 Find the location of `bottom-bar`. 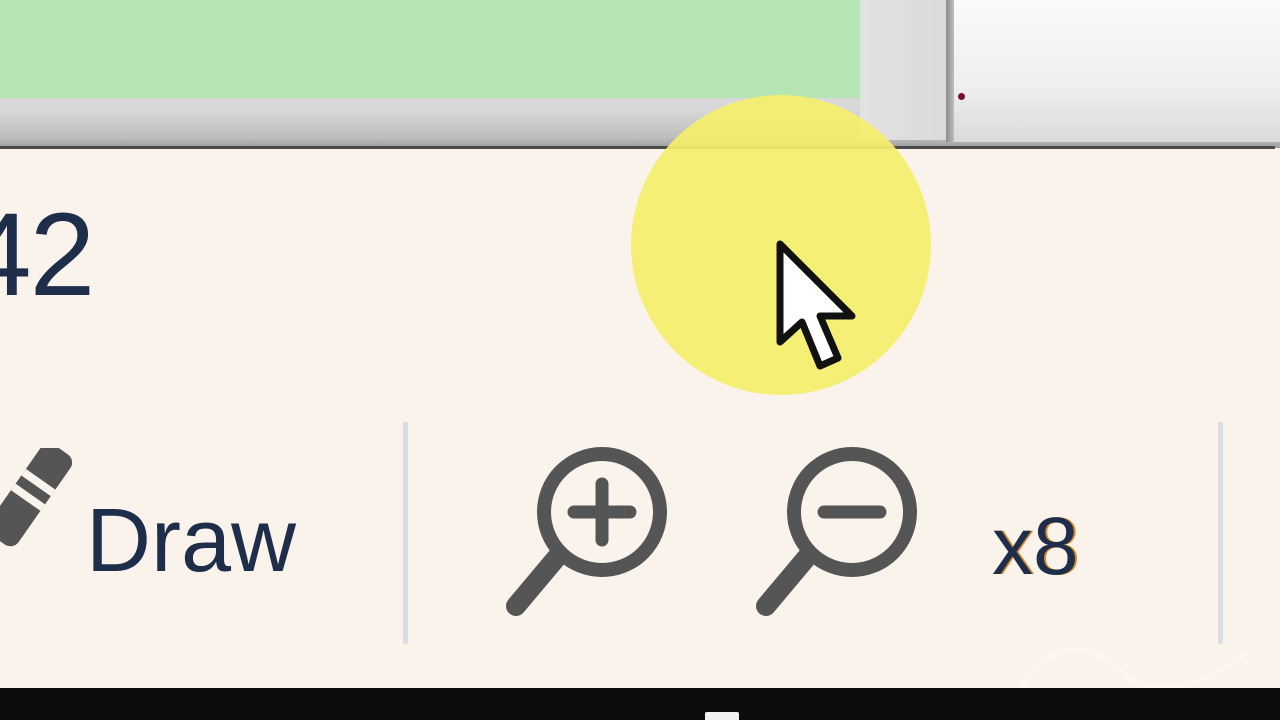

bottom-bar is located at coordinates (640, 704).